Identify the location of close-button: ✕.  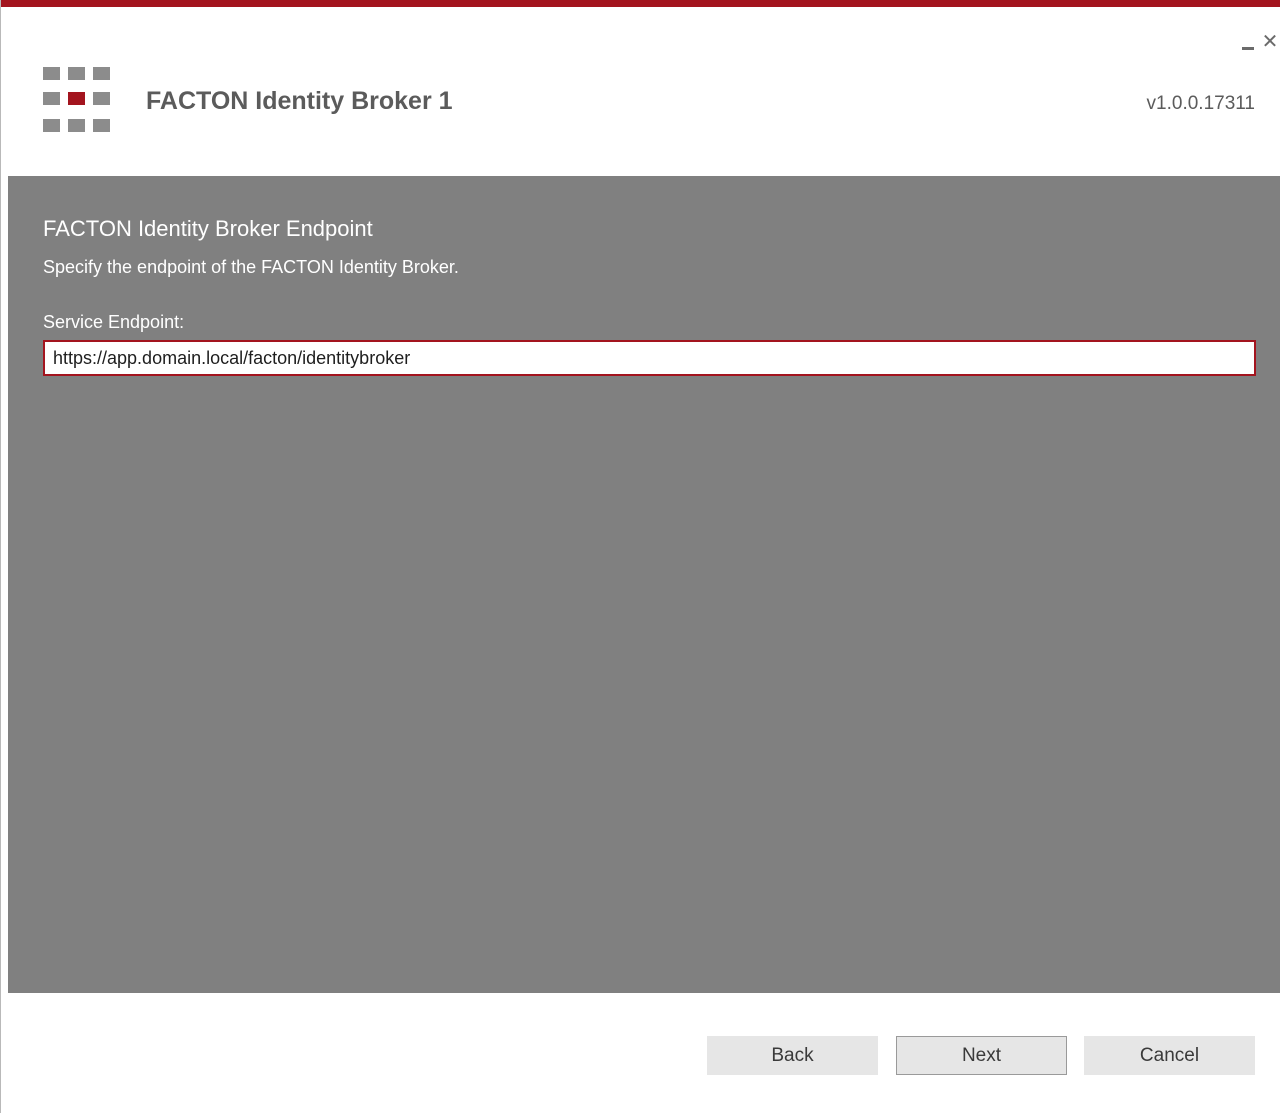
(1269, 41).